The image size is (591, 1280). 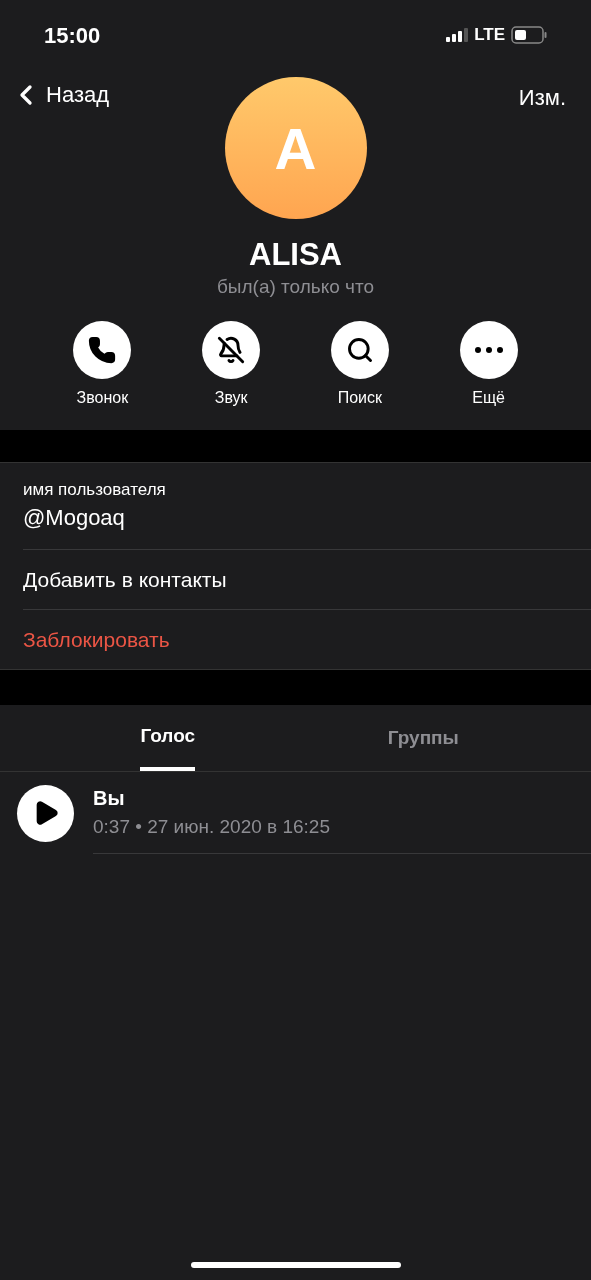 I want to click on block-button: Заблокировать, so click(x=307, y=639).